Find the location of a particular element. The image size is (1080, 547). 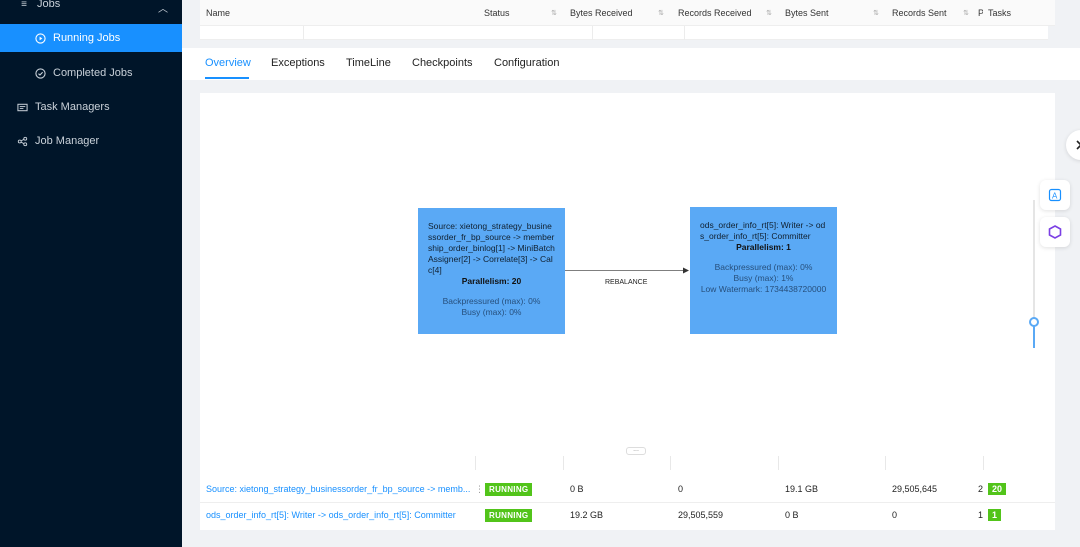

records-received-cell: 0 is located at coordinates (681, 489).